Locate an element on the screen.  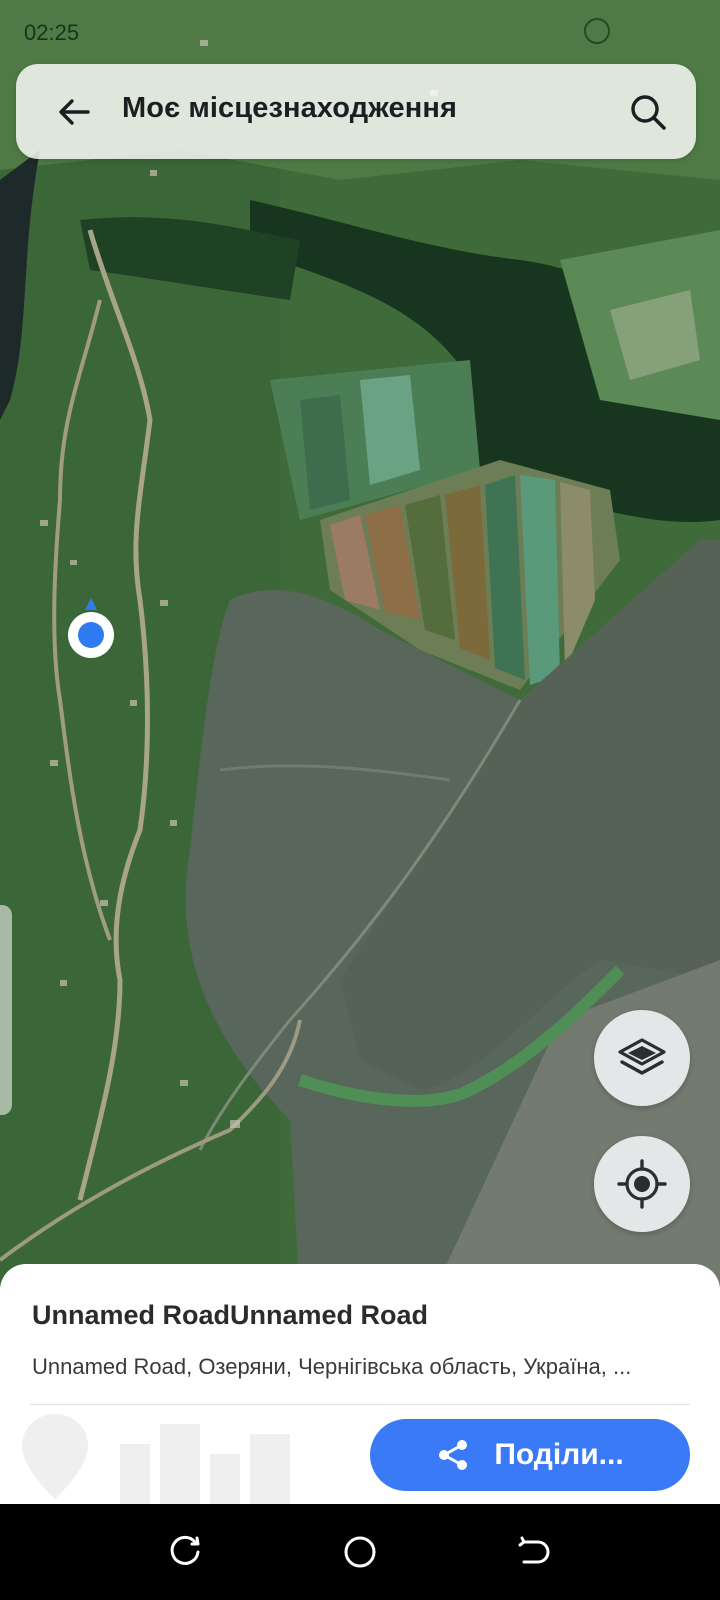
recent-apps-button is located at coordinates (185, 1552).